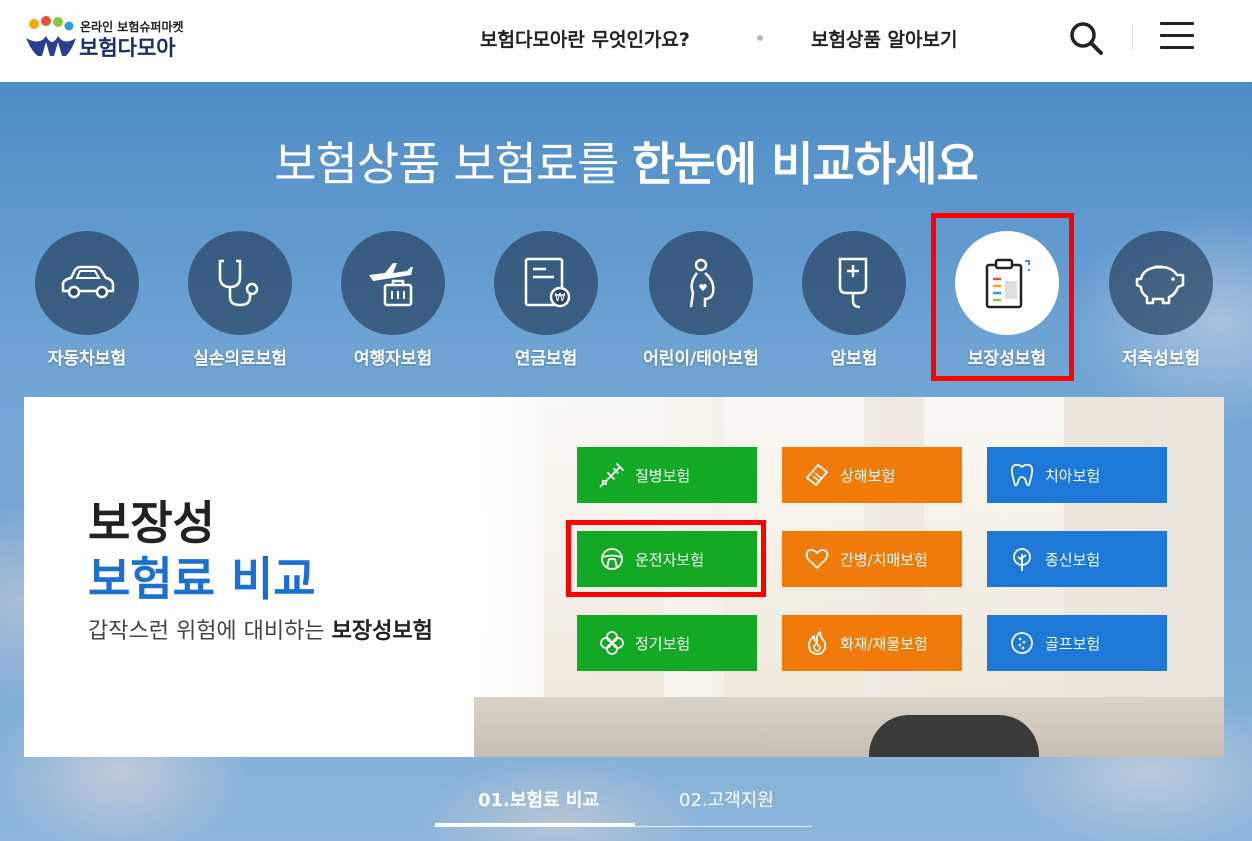  I want to click on accident-insurance-button: 상해보험, so click(872, 475).